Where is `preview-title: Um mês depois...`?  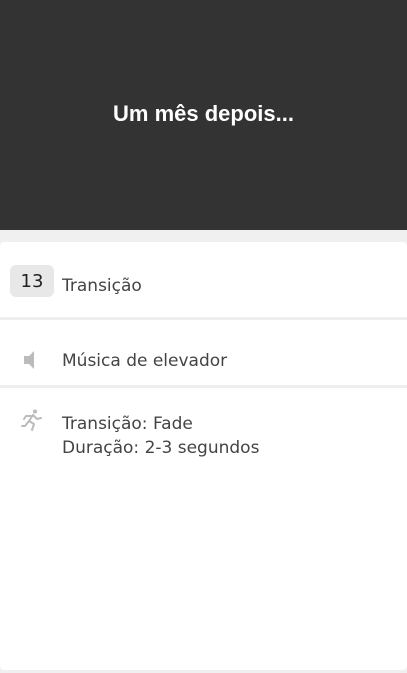 preview-title: Um mês depois... is located at coordinates (203, 113).